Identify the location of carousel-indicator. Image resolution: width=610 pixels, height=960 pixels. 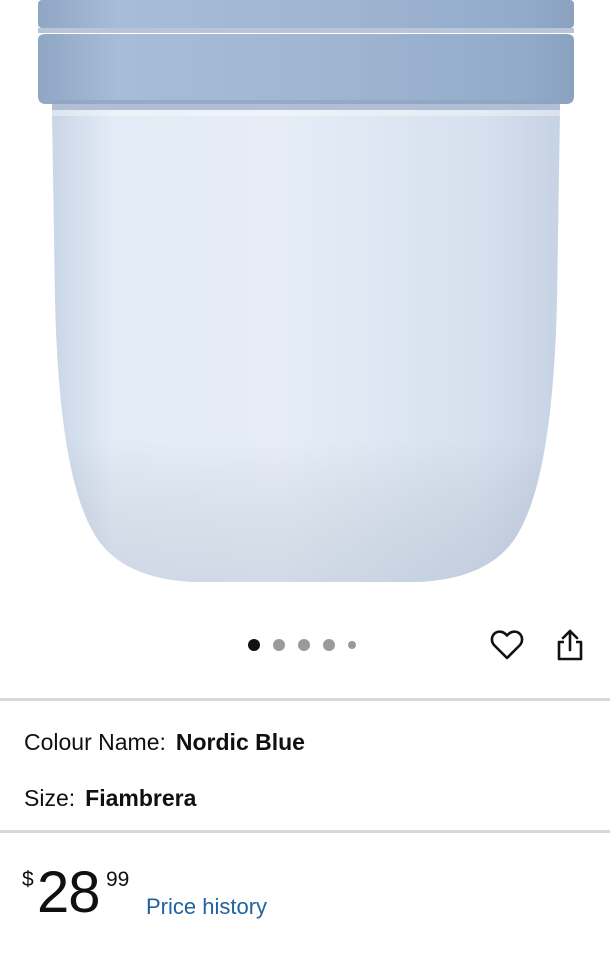
(302, 645).